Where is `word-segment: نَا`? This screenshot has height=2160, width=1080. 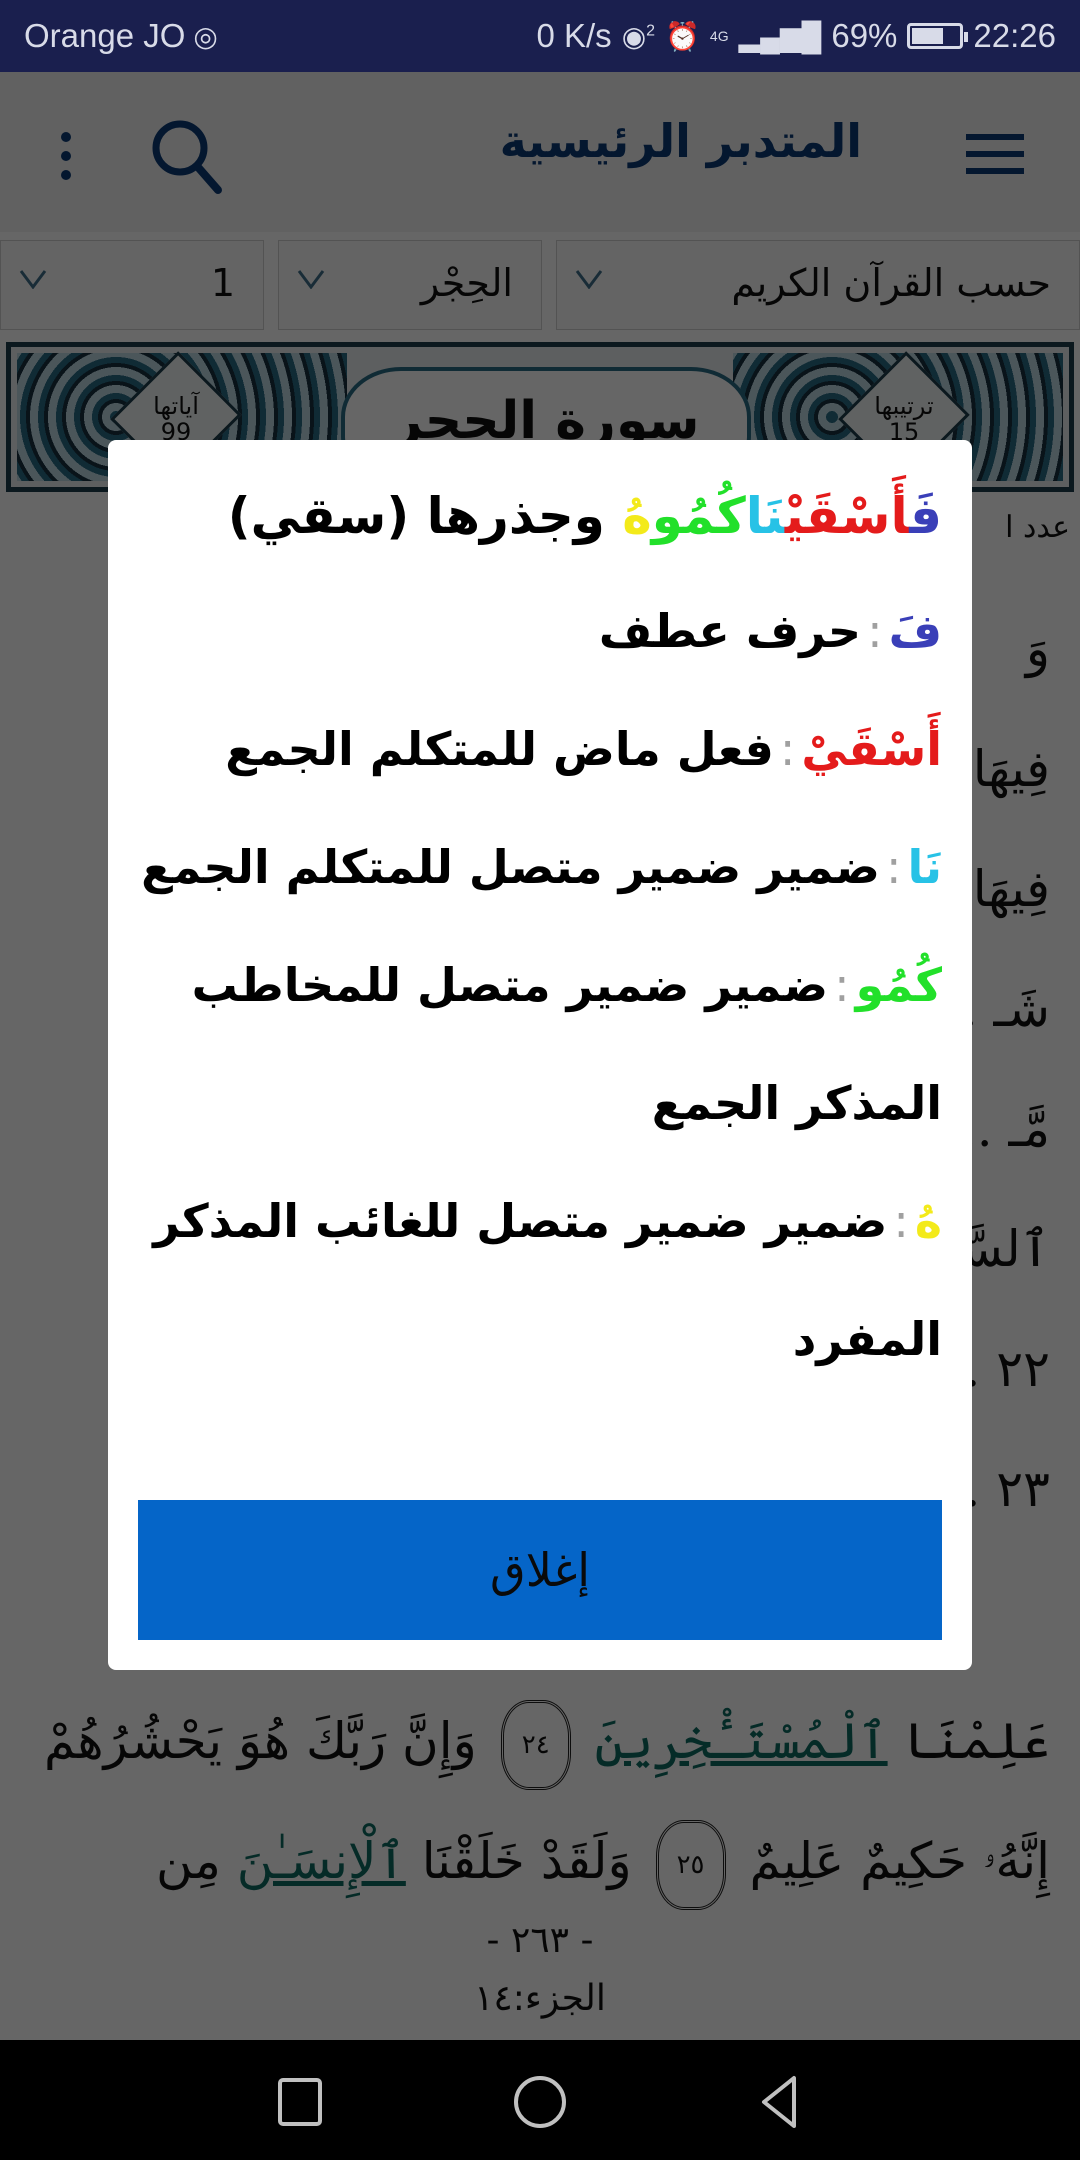 word-segment: نَا is located at coordinates (765, 516).